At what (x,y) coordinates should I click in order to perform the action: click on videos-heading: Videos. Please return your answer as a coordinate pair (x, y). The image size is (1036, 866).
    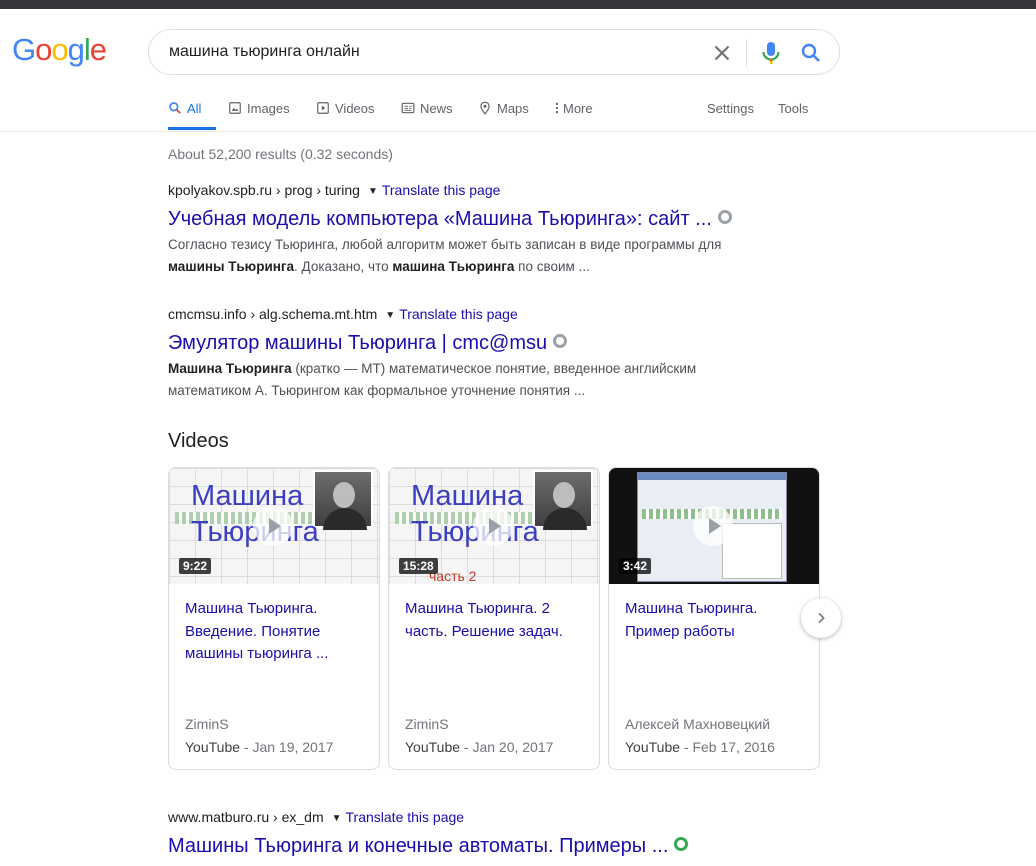
    Looking at the image, I should click on (198, 441).